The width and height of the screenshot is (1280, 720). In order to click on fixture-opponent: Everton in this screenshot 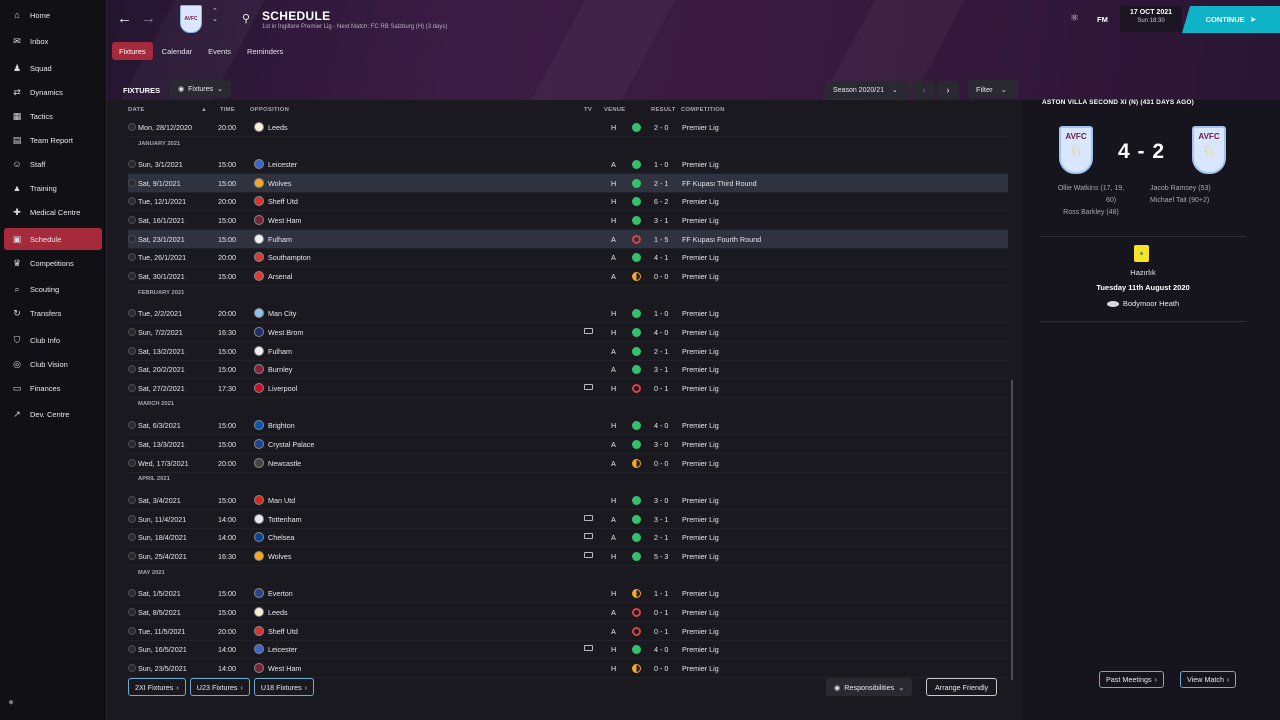, I will do `click(280, 593)`.